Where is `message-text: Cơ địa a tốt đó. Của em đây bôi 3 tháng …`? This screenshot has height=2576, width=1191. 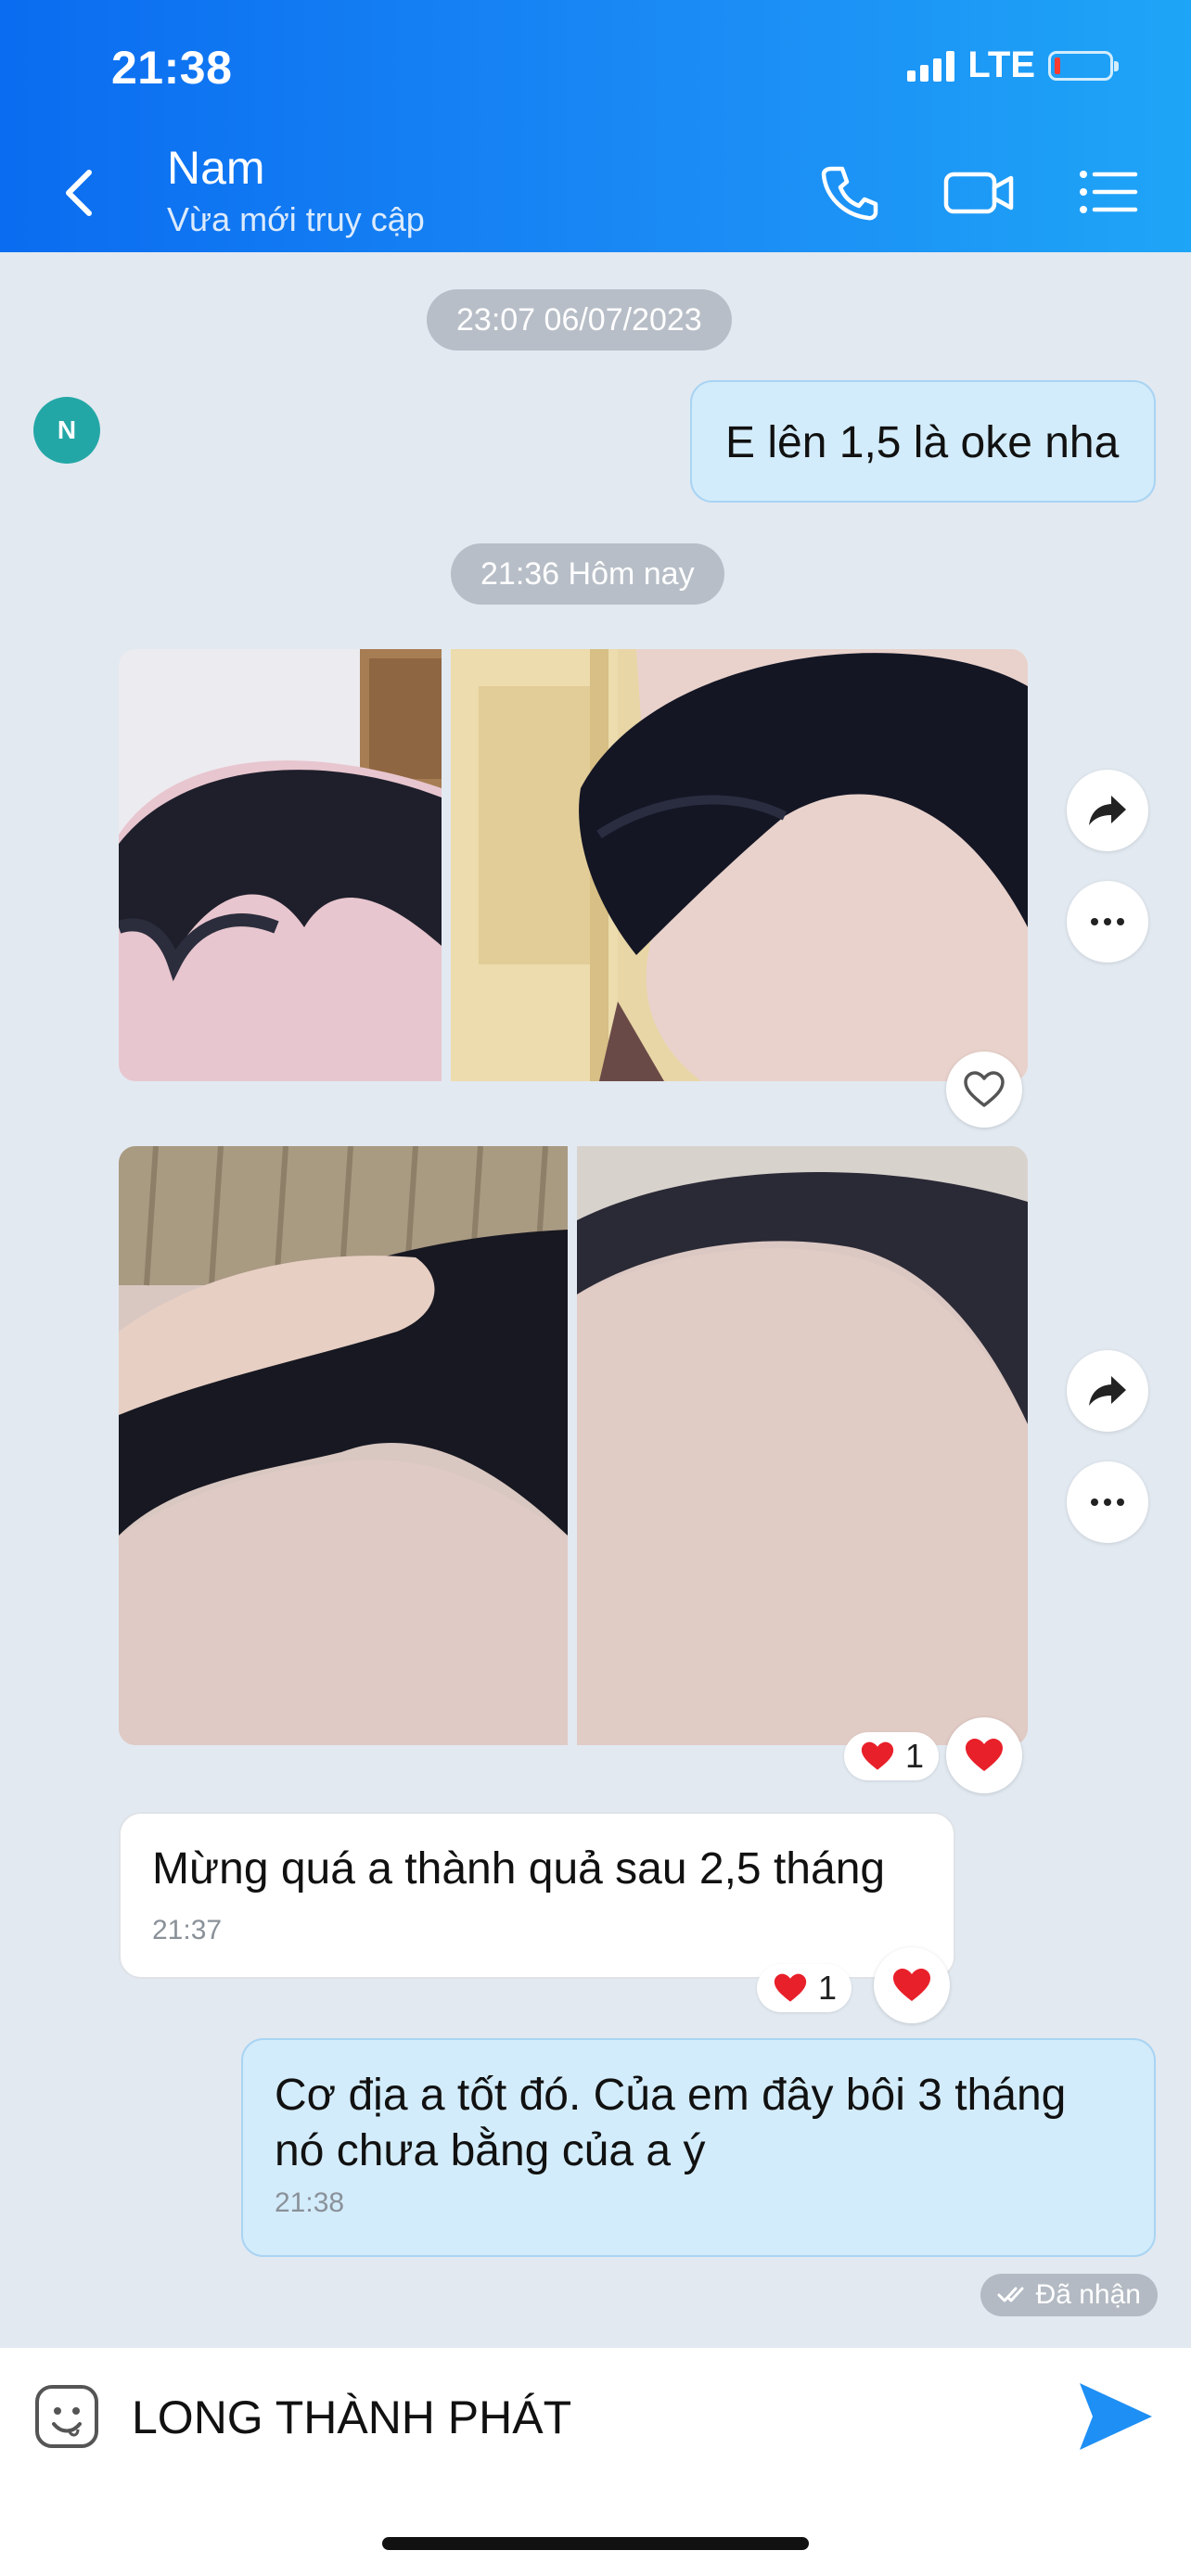 message-text: Cơ địa a tốt đó. Của em đây bôi 3 tháng … is located at coordinates (671, 2123).